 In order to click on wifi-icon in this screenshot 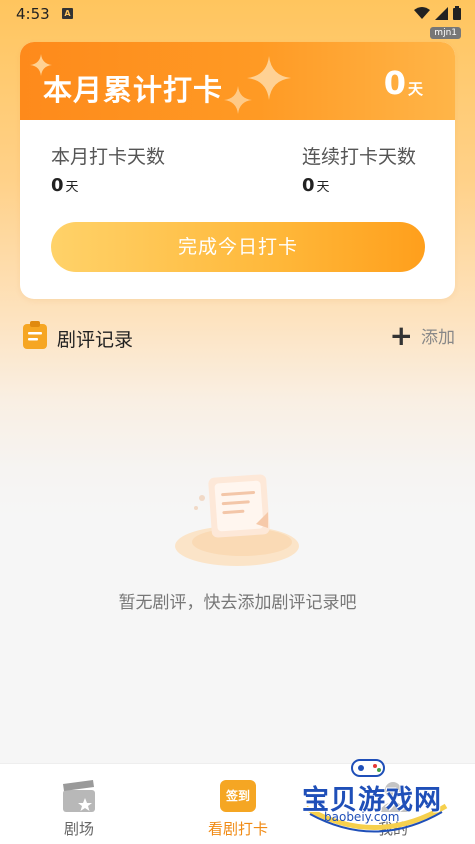, I will do `click(422, 12)`.